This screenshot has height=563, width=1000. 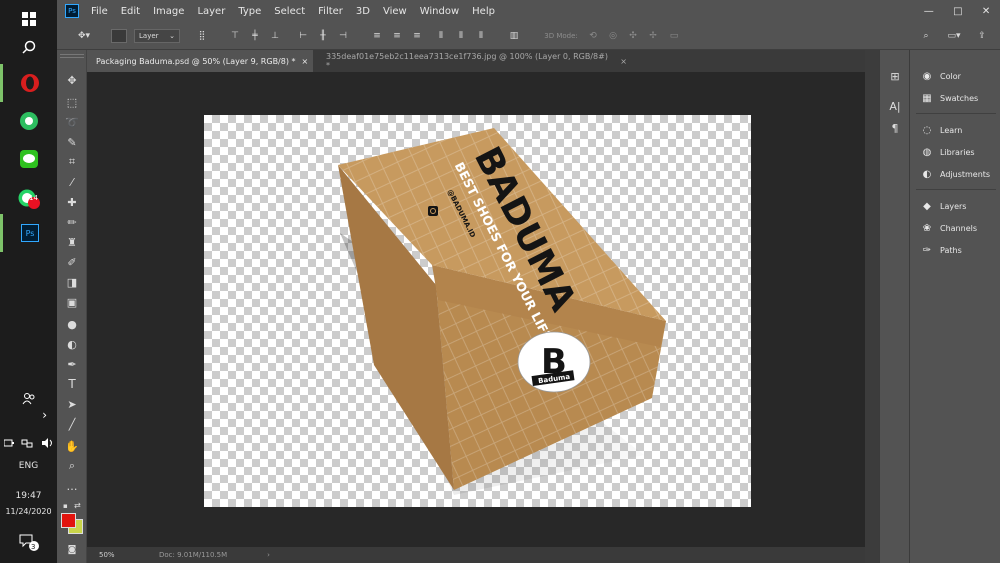 What do you see at coordinates (67, 506) in the screenshot?
I see `default-colors-icon: ▪` at bounding box center [67, 506].